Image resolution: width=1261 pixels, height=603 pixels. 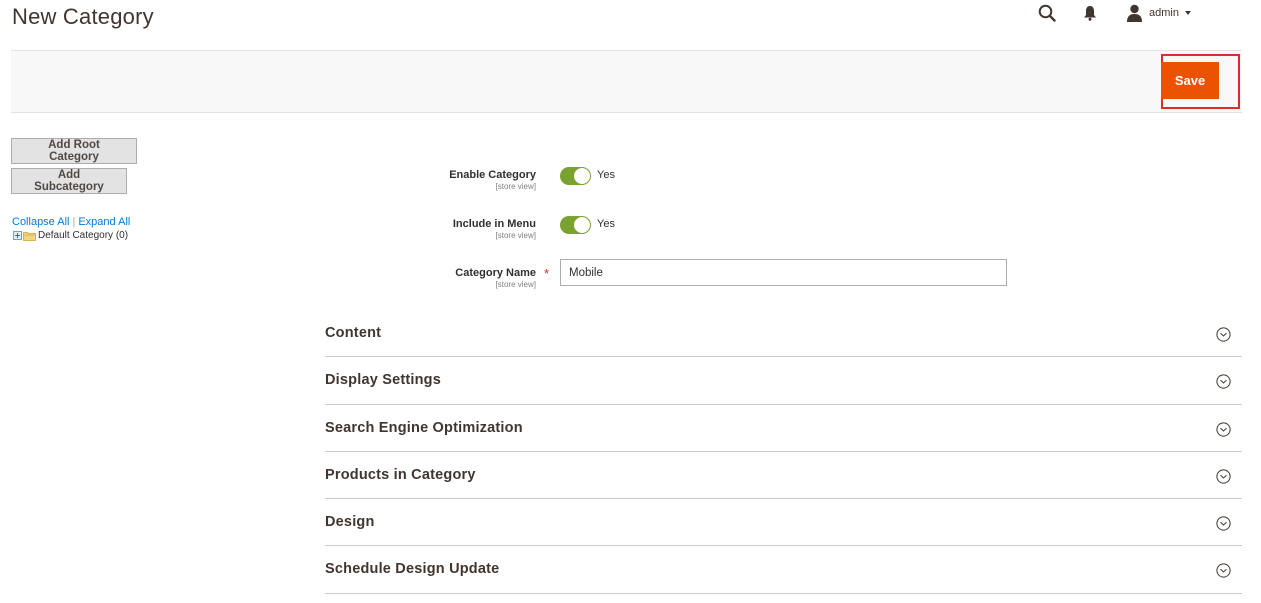 I want to click on field-include-in-menu: Include in Menu [store view] Yes, so click(x=680, y=232).